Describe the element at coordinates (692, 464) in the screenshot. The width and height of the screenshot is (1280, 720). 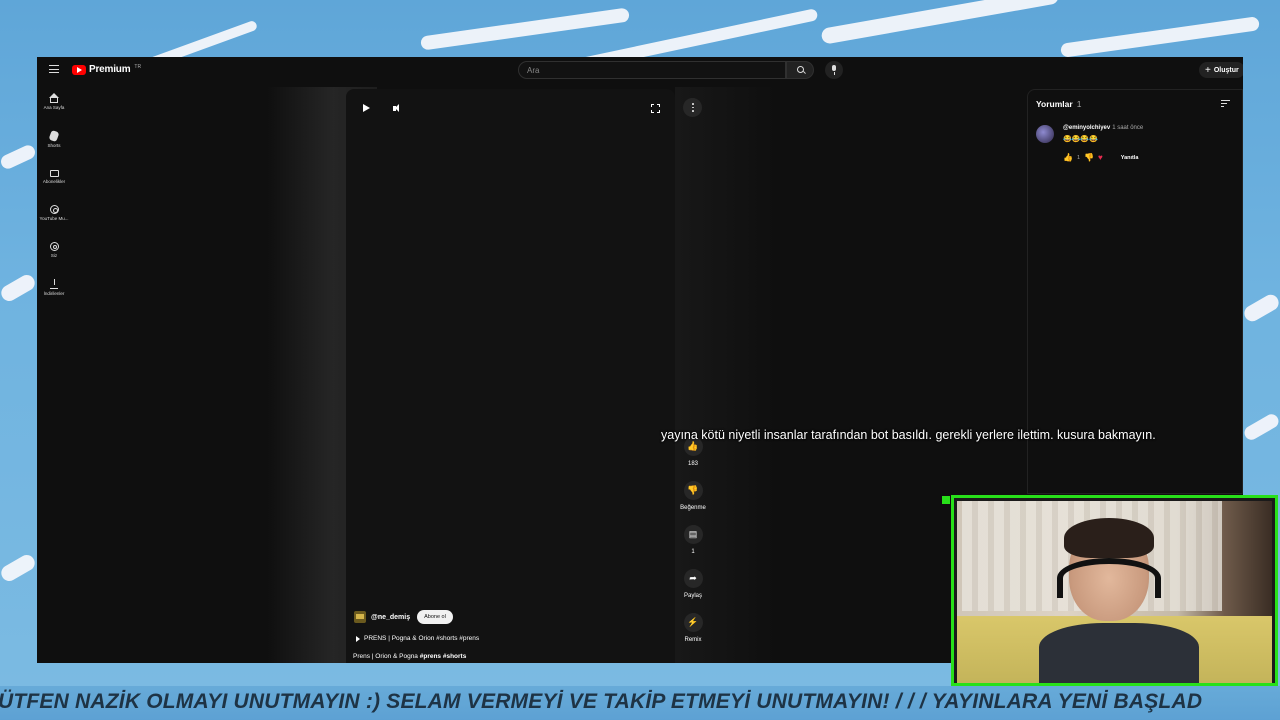
I see `like-count: 183` at that location.